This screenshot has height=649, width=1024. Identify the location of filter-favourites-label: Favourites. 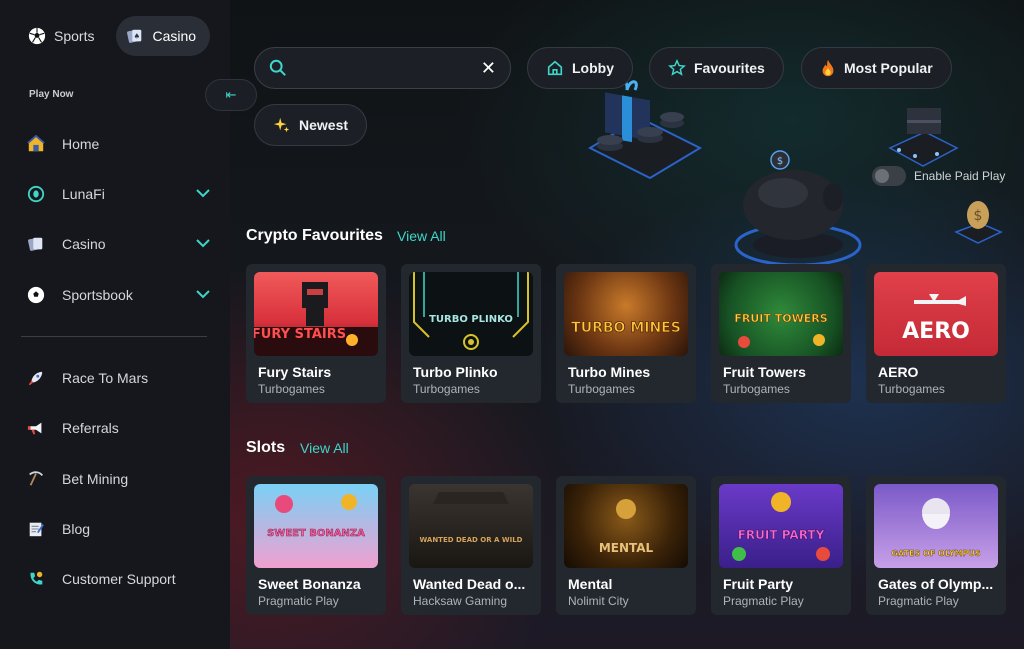
(729, 68).